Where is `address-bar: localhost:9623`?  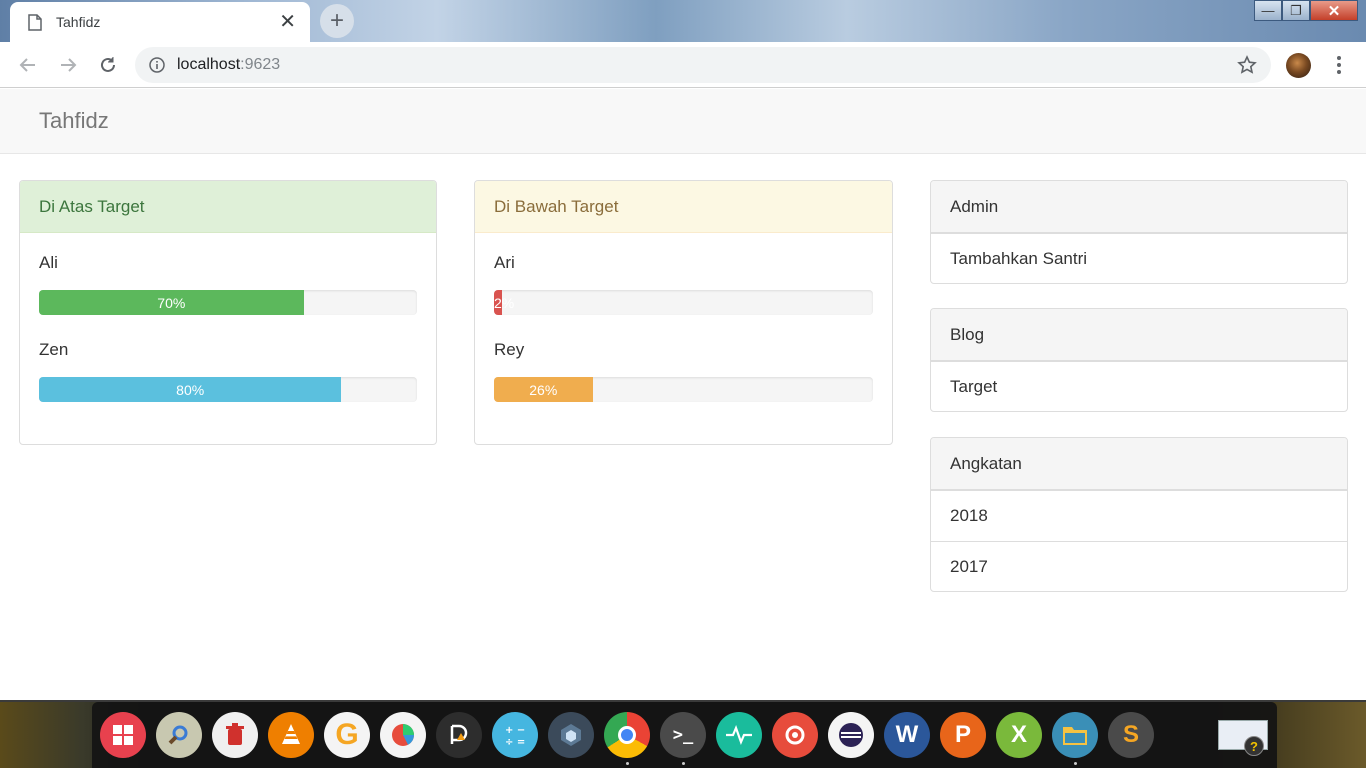
address-bar: localhost:9623 is located at coordinates (703, 65).